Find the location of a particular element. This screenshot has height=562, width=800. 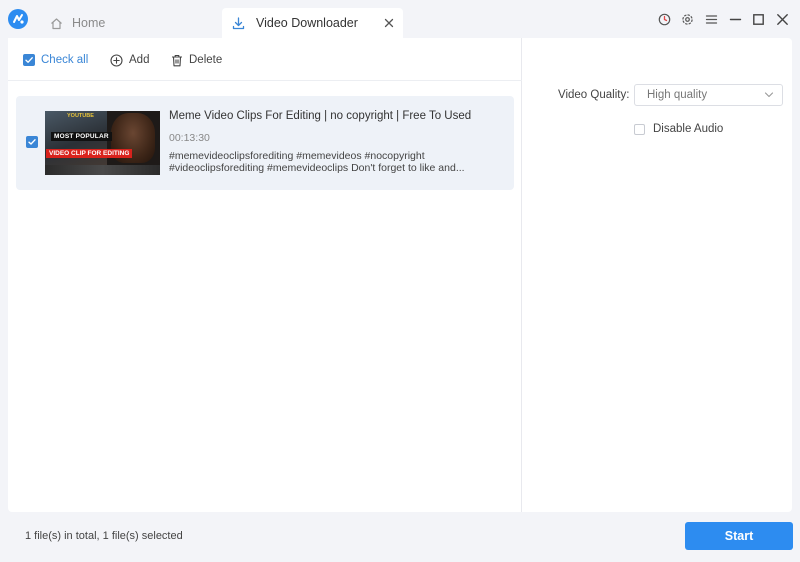

check-all-button: Check all is located at coordinates (55, 60).